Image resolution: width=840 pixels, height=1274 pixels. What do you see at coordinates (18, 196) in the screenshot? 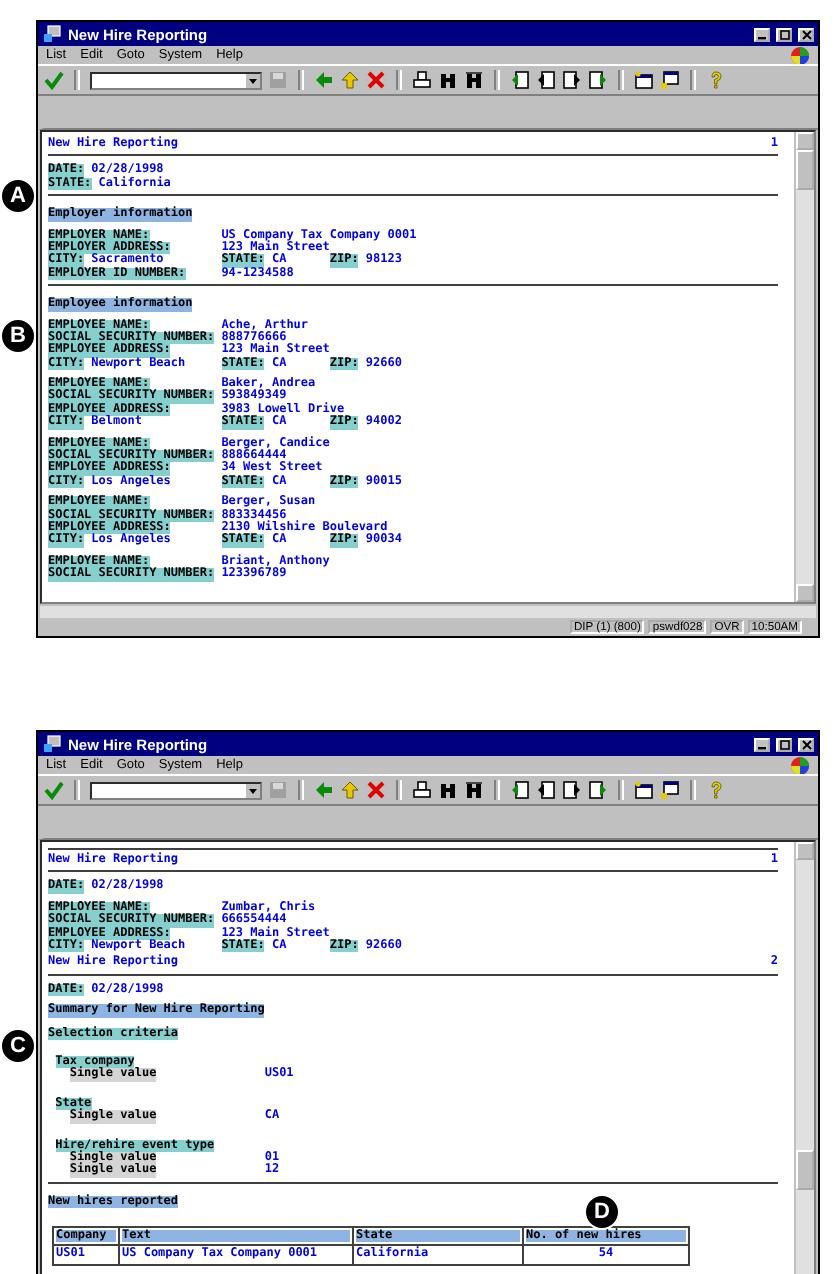
I see `callout-marker: A` at bounding box center [18, 196].